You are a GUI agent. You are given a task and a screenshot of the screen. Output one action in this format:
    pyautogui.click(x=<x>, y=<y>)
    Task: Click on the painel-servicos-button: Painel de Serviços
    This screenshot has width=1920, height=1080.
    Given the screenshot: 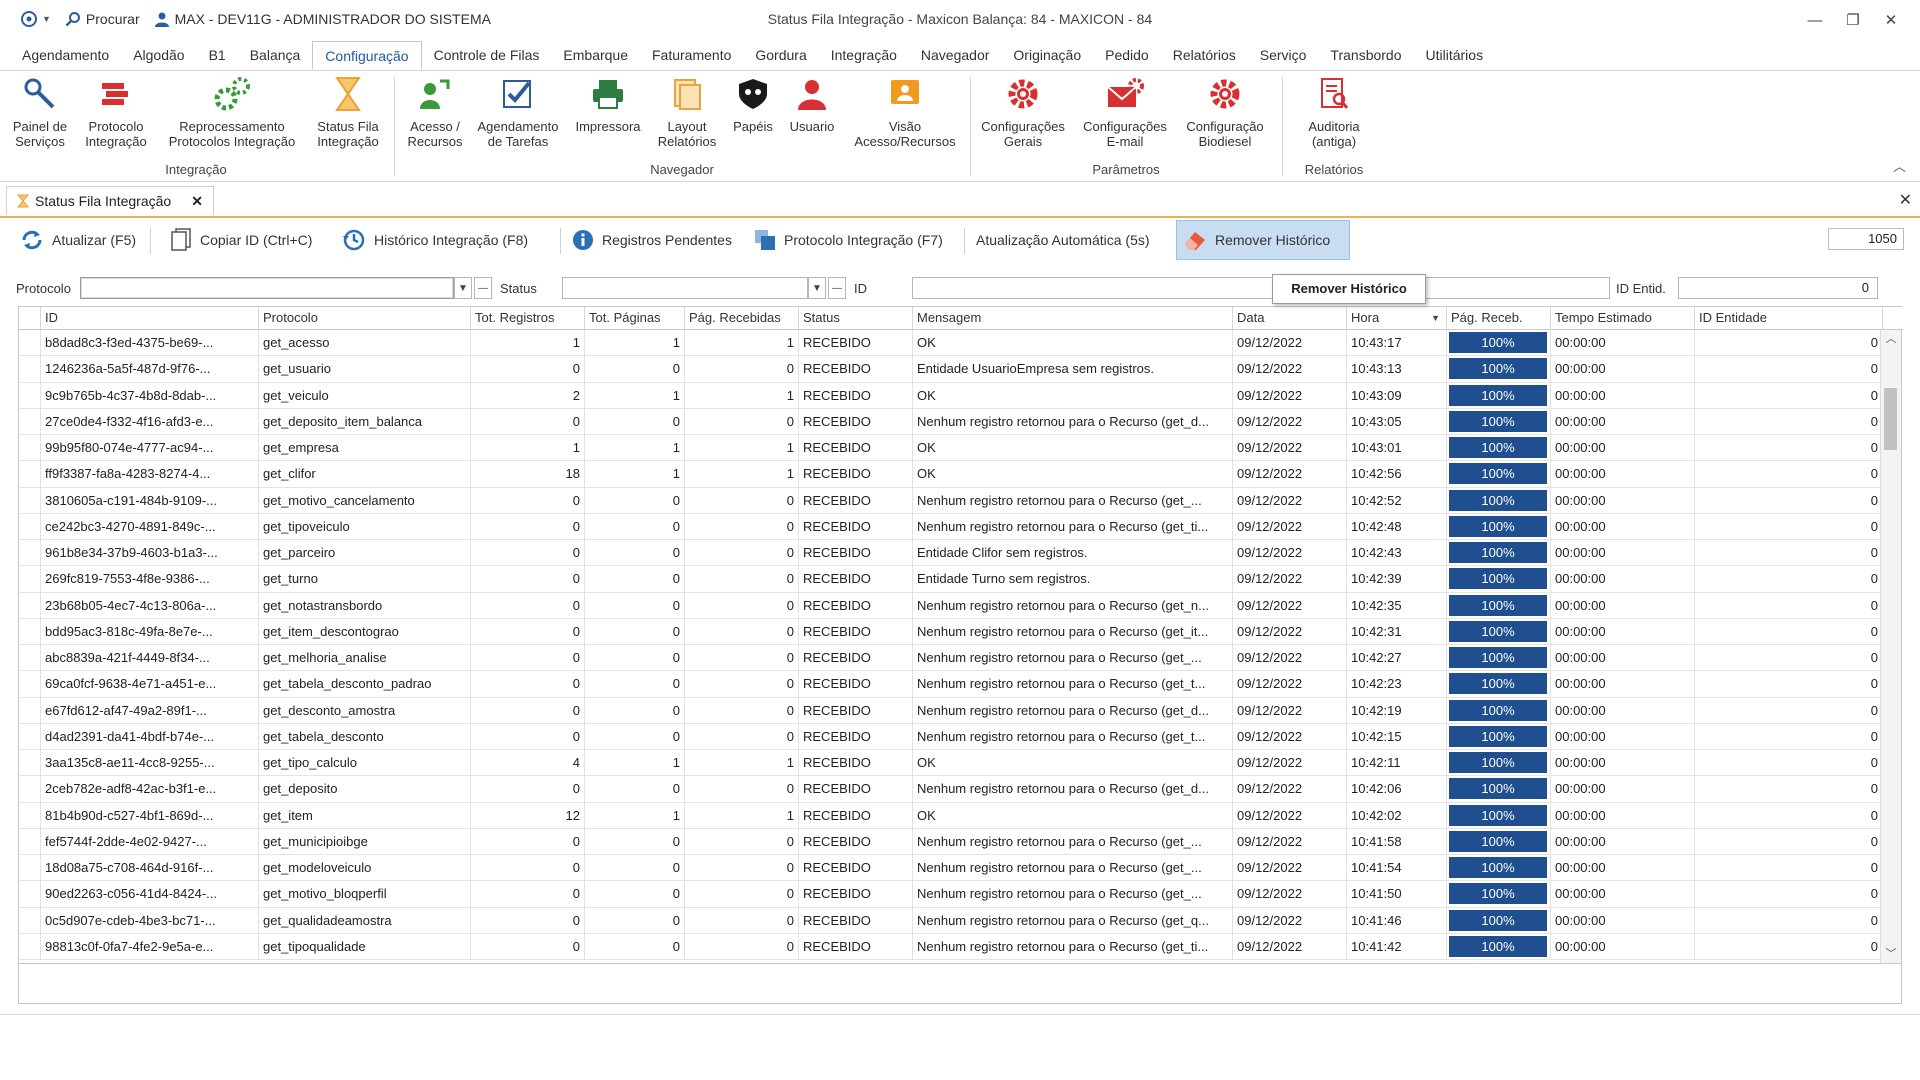 What is the action you would take?
    pyautogui.click(x=40, y=112)
    